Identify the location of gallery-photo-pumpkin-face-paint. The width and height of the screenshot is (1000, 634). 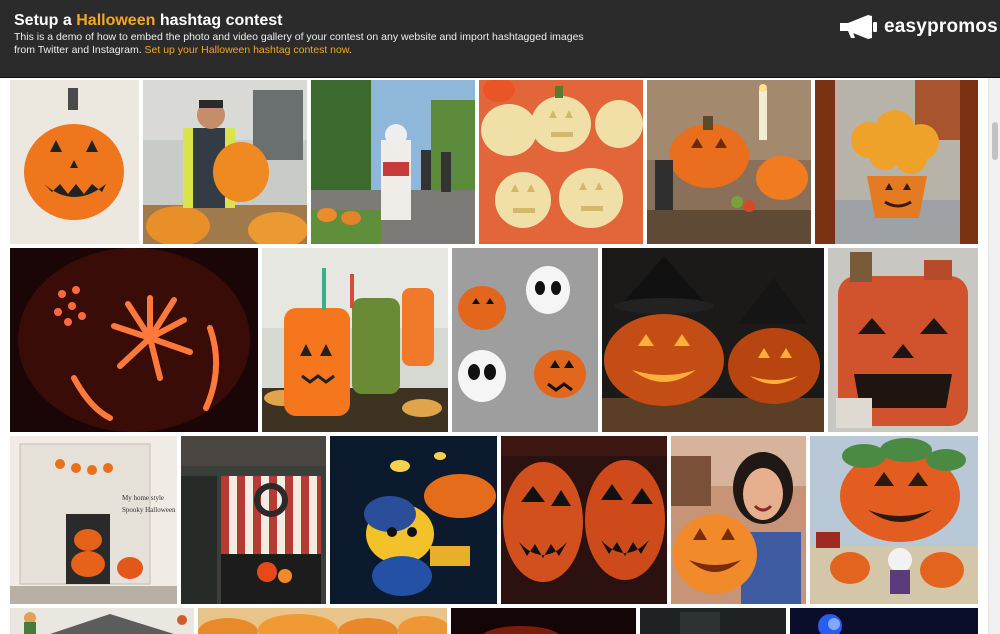
(584, 520).